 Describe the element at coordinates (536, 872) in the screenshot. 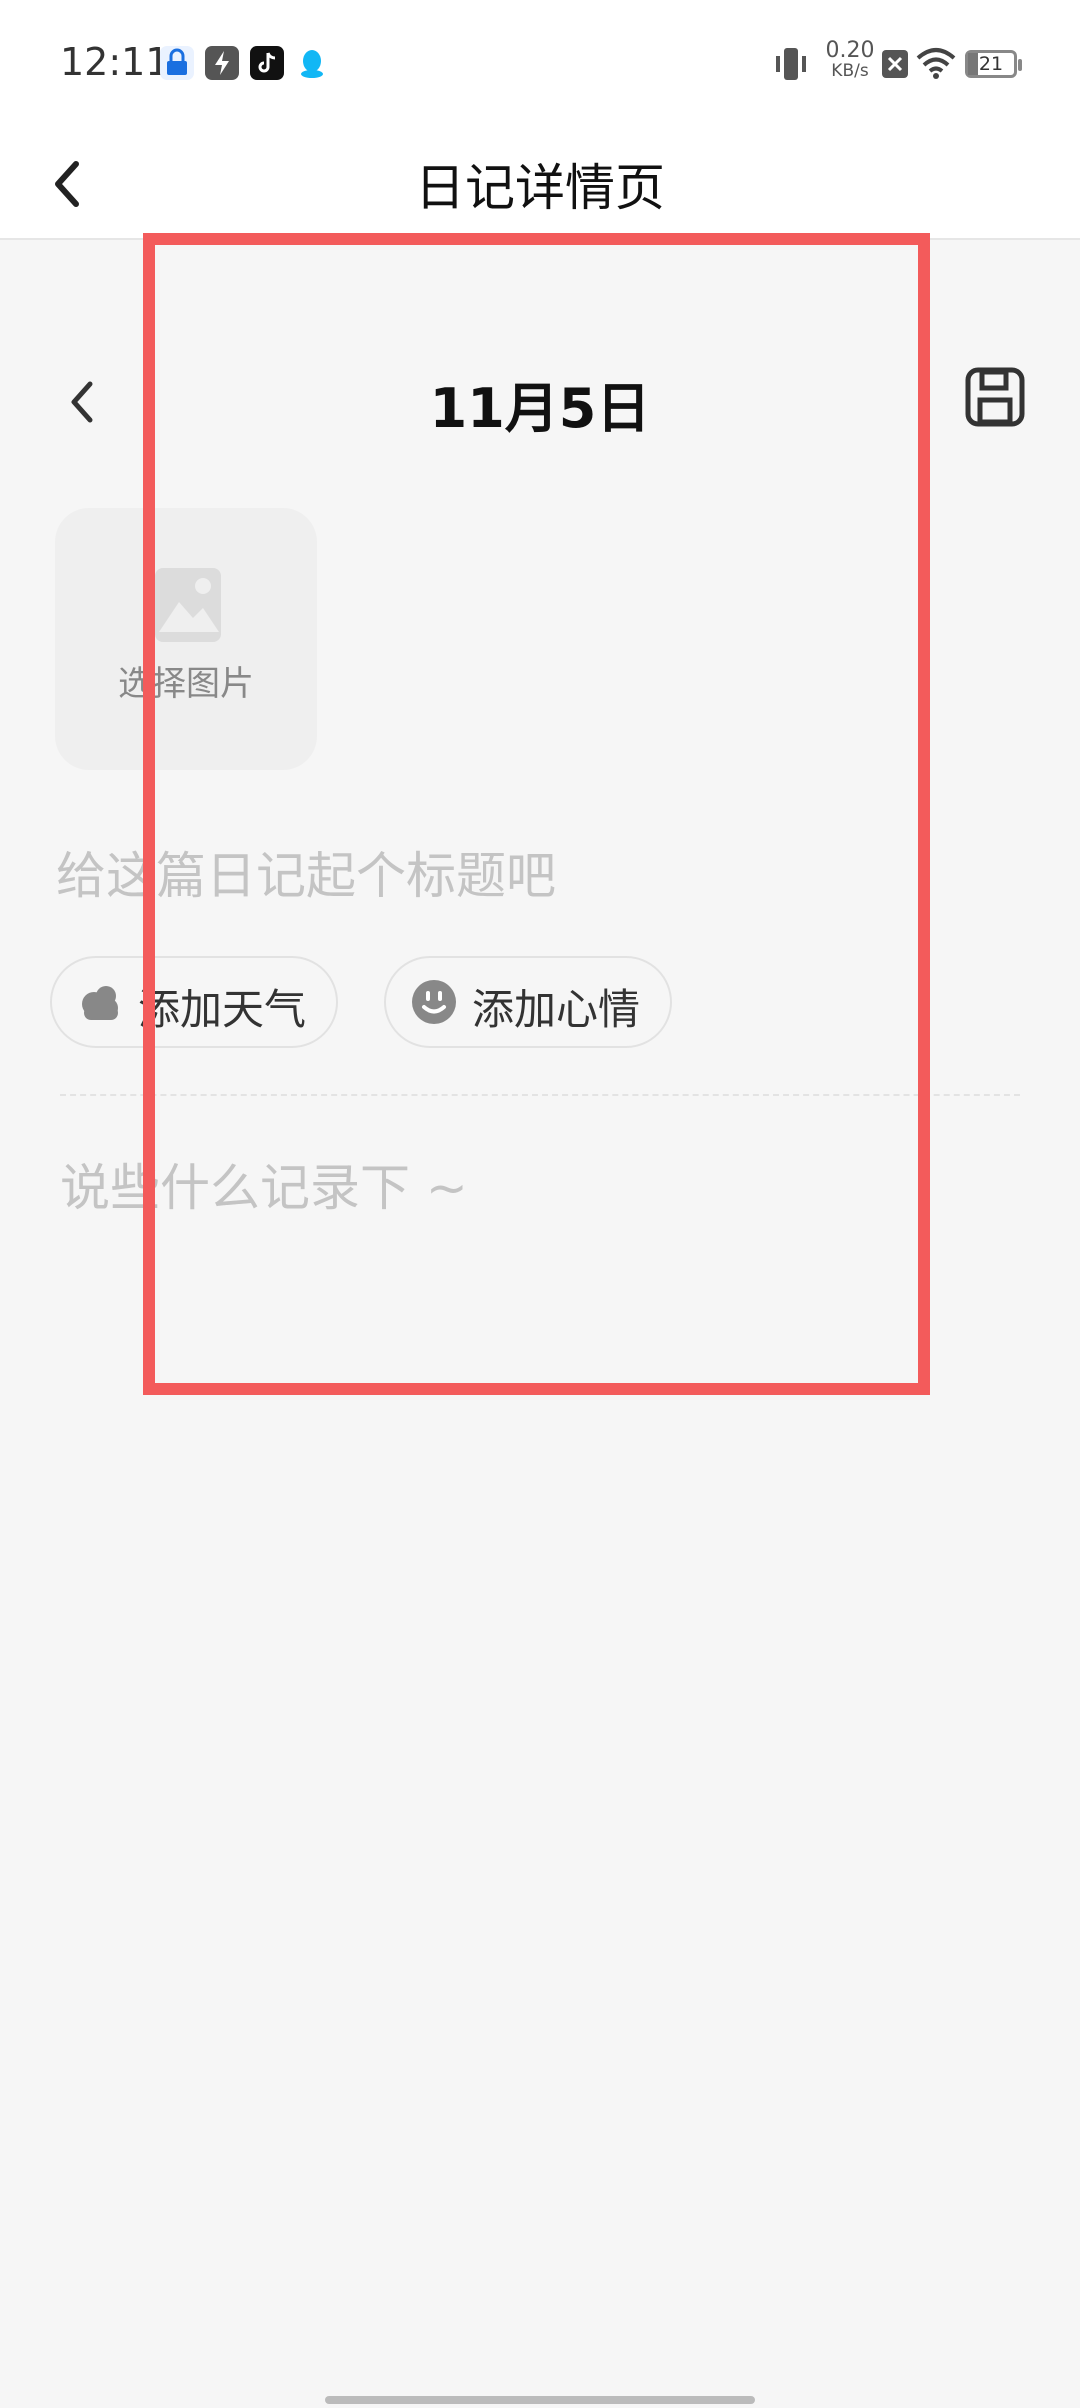

I see `diary-title-input: 给这篇日记起个标题吧` at that location.